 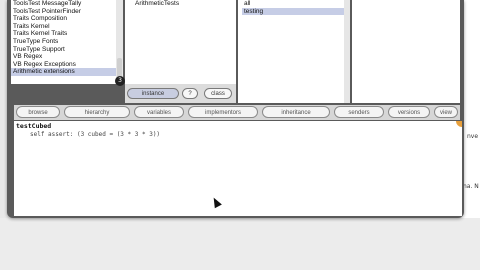 I want to click on category-item: TrueType Fonts, so click(x=67, y=42).